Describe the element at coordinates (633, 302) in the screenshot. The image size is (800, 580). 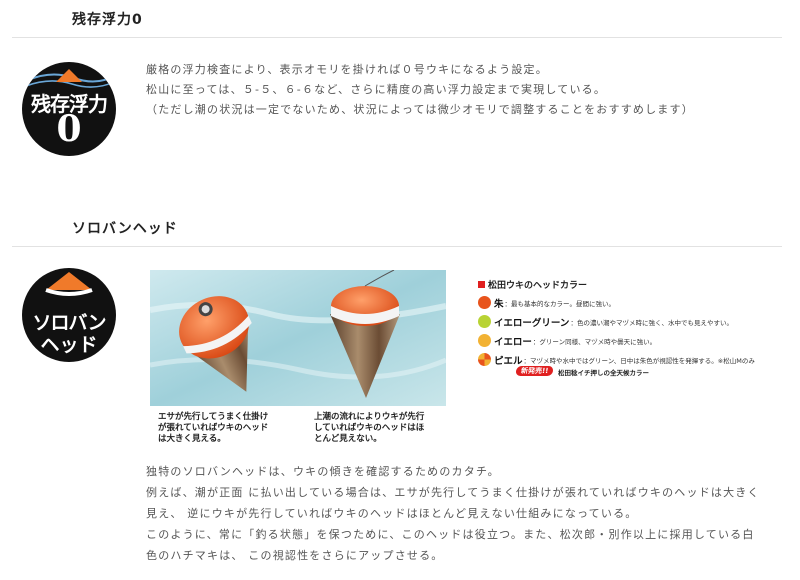
I see `legend-item: 朱：最も基本的なカラー。昼間に強い。` at that location.